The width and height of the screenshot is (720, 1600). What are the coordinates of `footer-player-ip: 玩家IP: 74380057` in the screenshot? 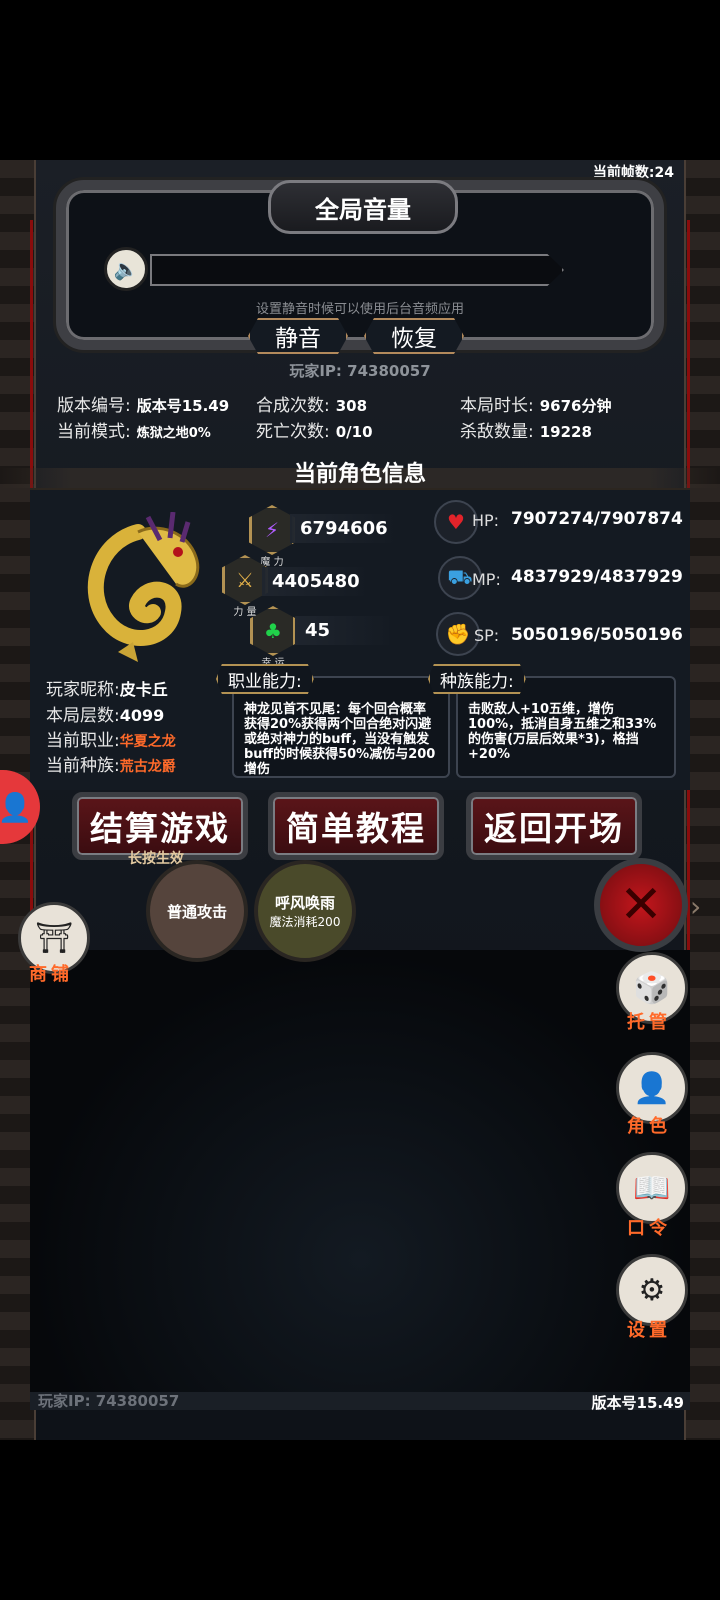 It's located at (109, 1401).